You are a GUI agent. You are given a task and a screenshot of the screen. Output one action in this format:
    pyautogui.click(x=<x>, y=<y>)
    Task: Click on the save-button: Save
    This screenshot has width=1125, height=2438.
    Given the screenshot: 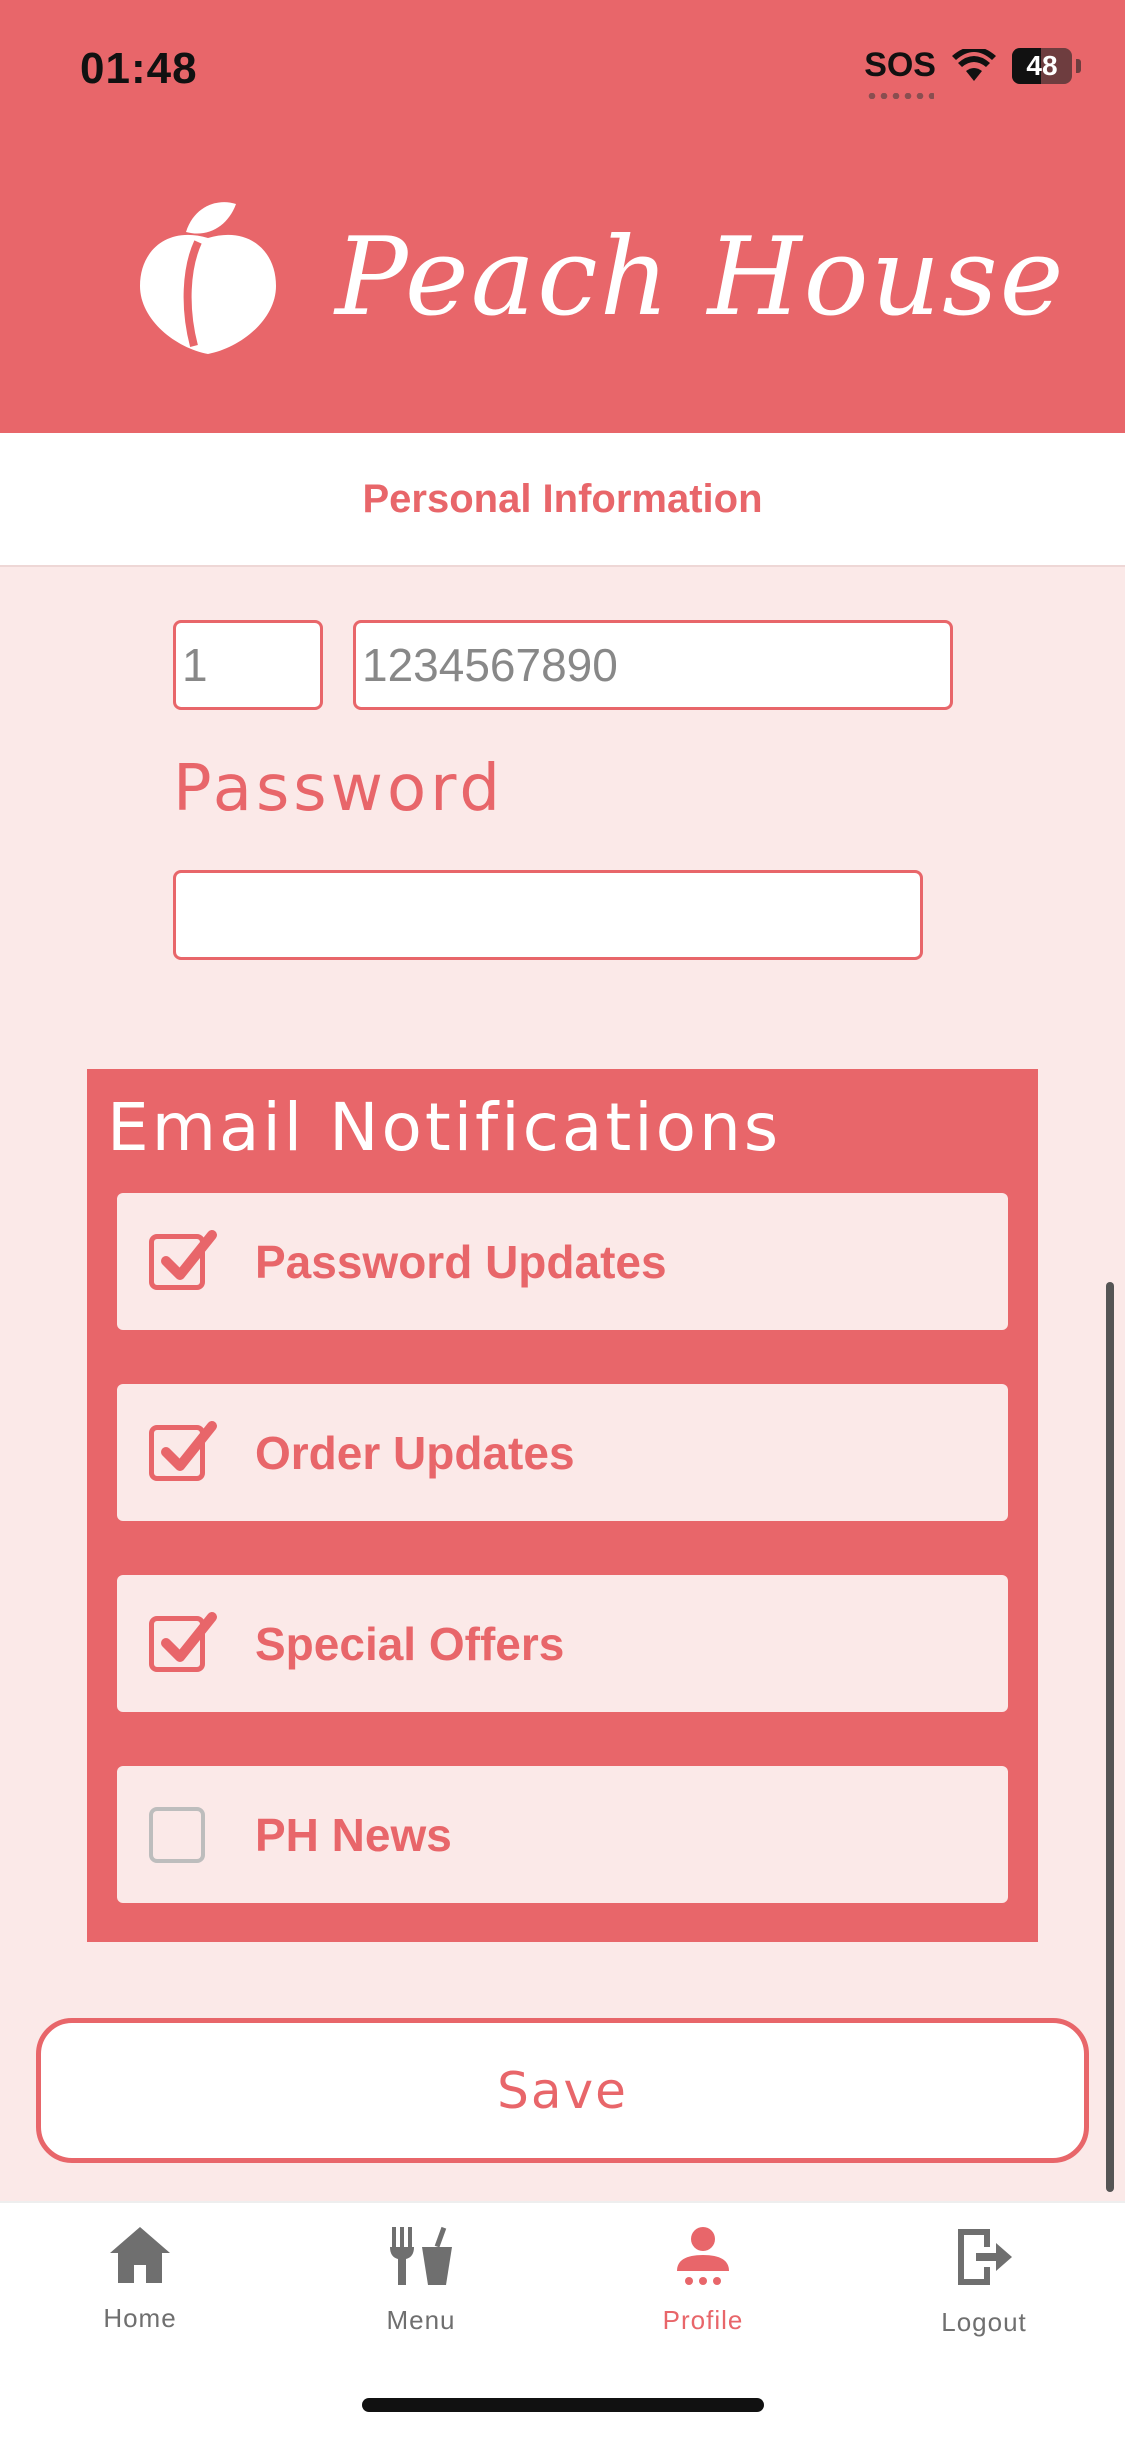 What is the action you would take?
    pyautogui.click(x=562, y=2090)
    